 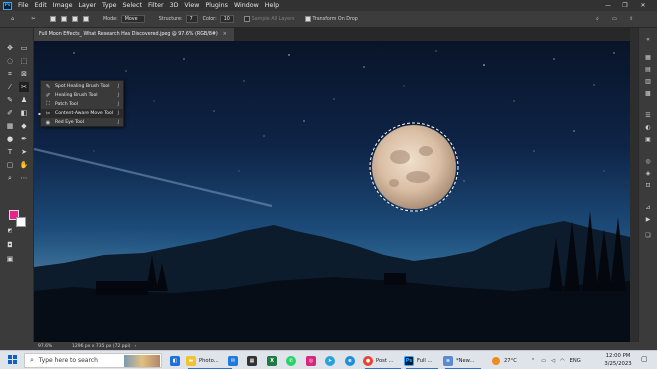 What do you see at coordinates (82, 104) in the screenshot?
I see `flyout-item-patch: ⛶ Patch Tool J` at bounding box center [82, 104].